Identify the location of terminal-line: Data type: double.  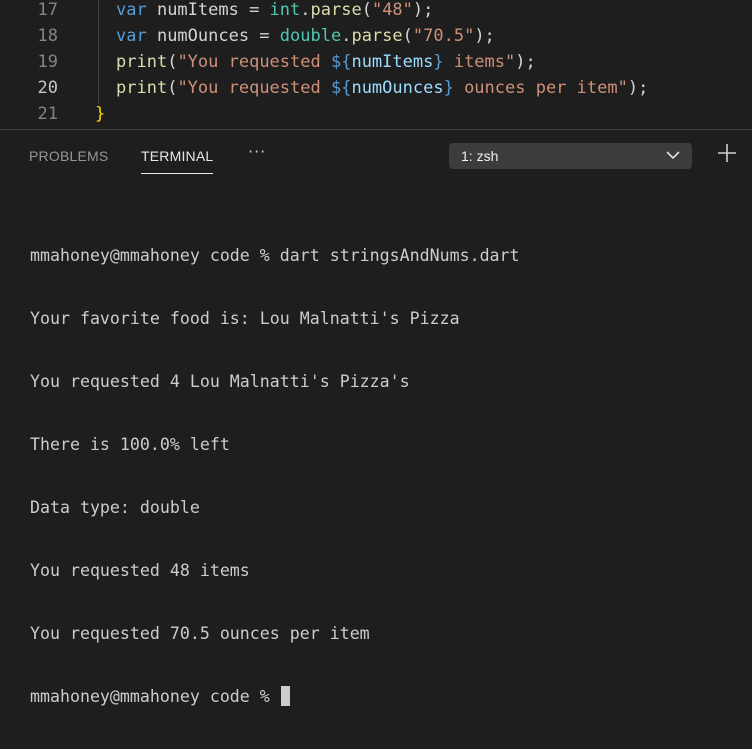
(115, 507).